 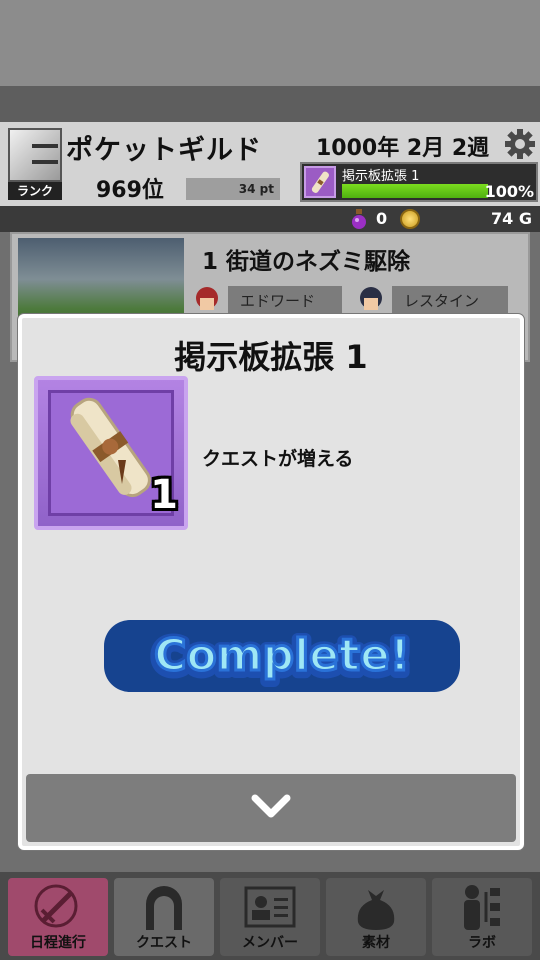 What do you see at coordinates (320, 182) in the screenshot?
I see `scroll-icon` at bounding box center [320, 182].